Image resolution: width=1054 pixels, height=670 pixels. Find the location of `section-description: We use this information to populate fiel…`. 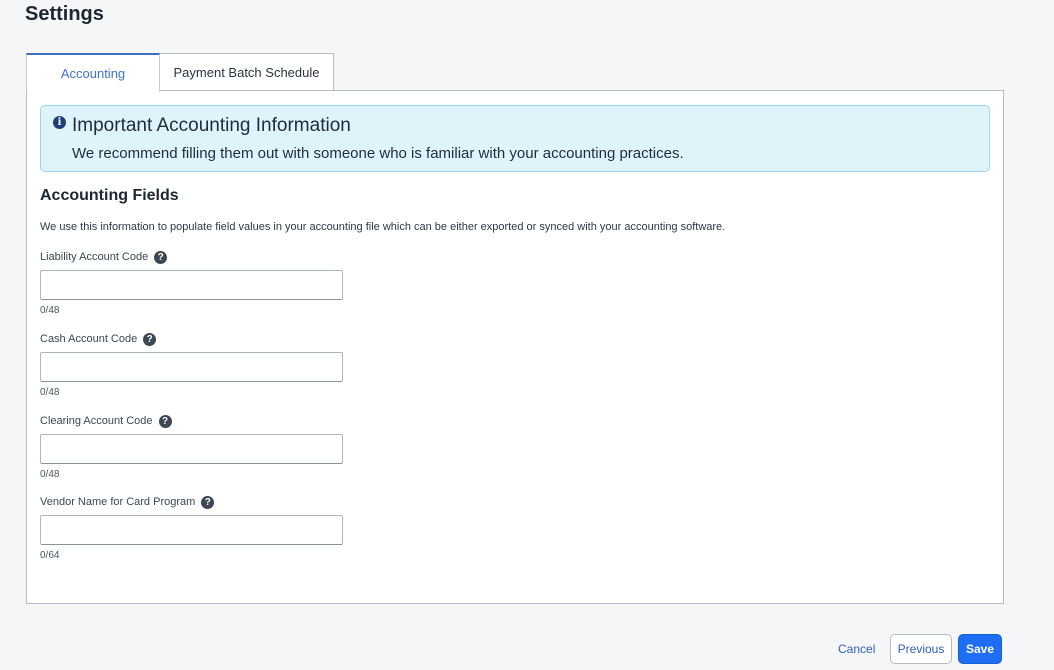

section-description: We use this information to populate fiel… is located at coordinates (383, 227).